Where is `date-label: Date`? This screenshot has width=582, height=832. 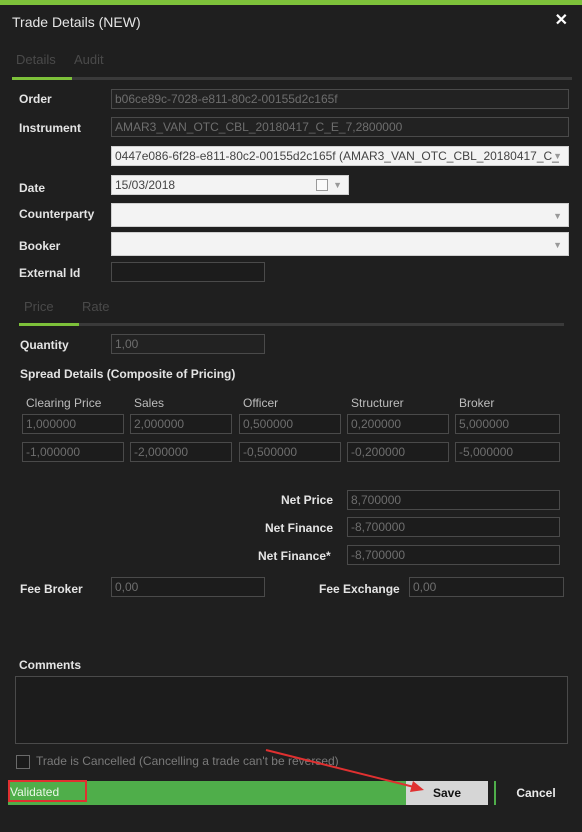 date-label: Date is located at coordinates (32, 188).